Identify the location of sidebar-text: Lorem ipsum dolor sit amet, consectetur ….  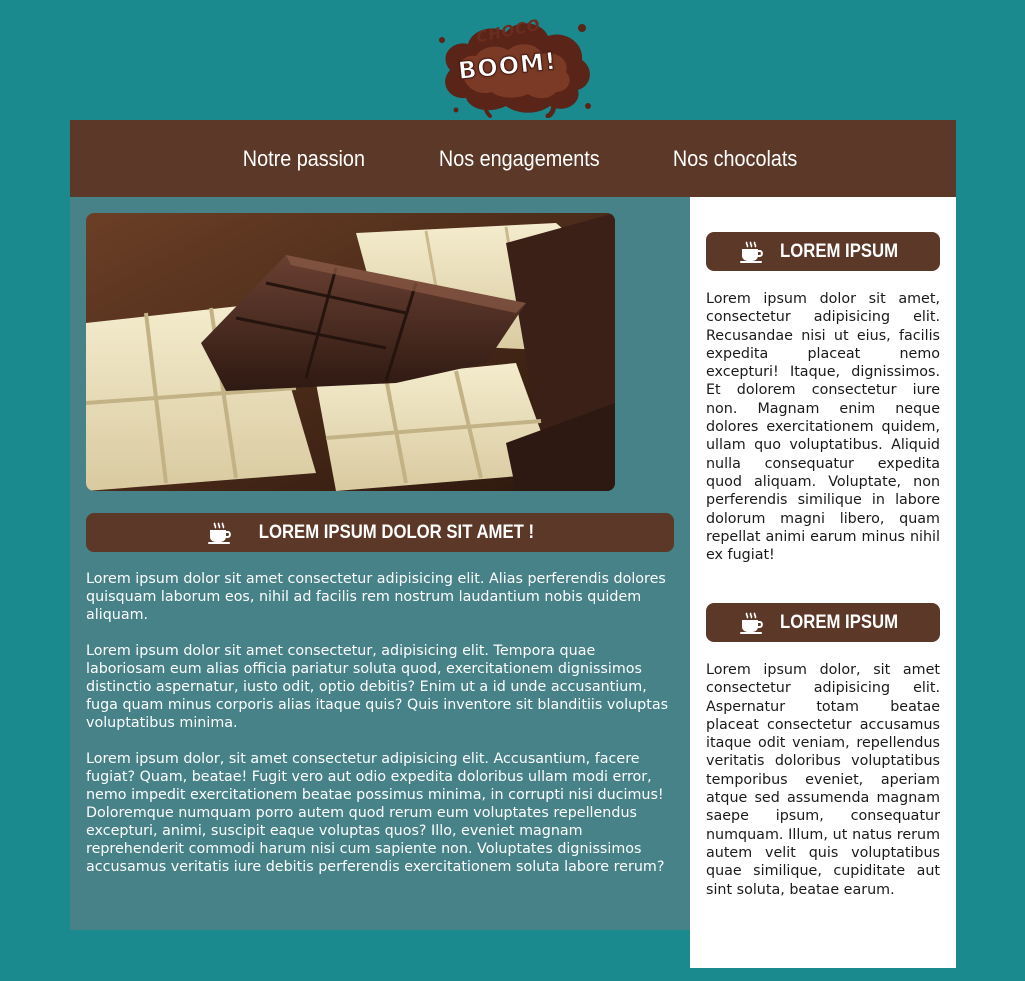
(823, 427).